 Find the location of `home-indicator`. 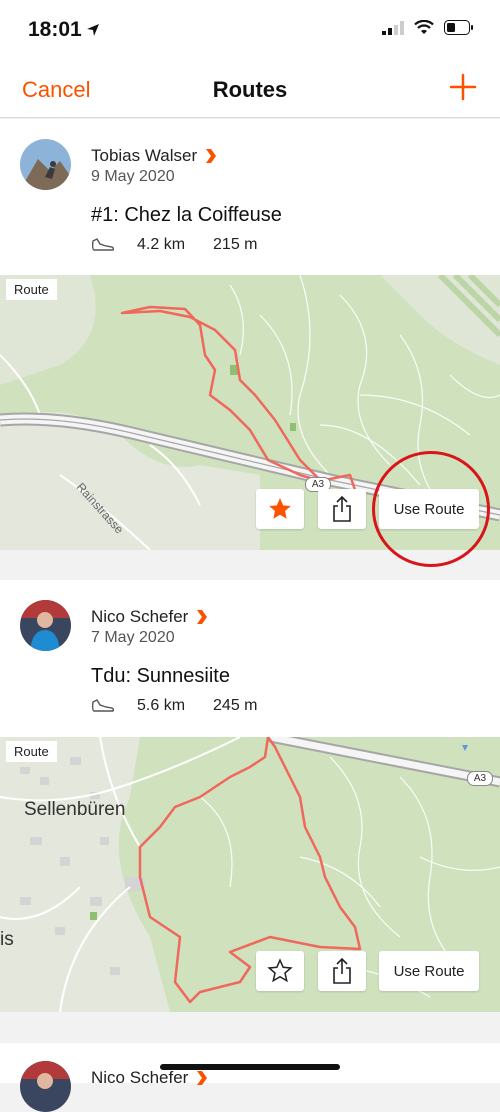

home-indicator is located at coordinates (250, 1067).